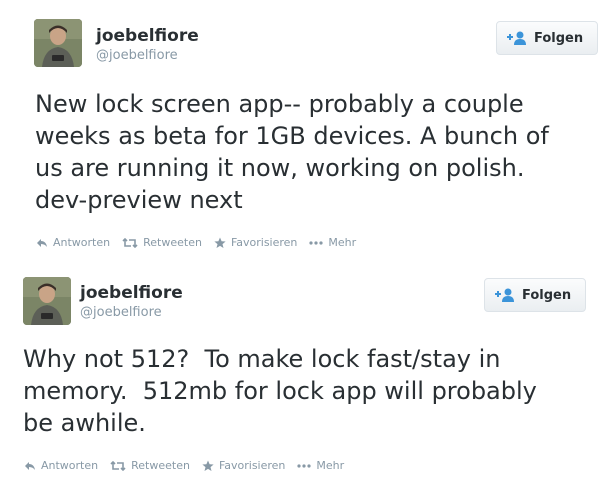 This screenshot has height=503, width=604. I want to click on favorite-icon, so click(210, 466).